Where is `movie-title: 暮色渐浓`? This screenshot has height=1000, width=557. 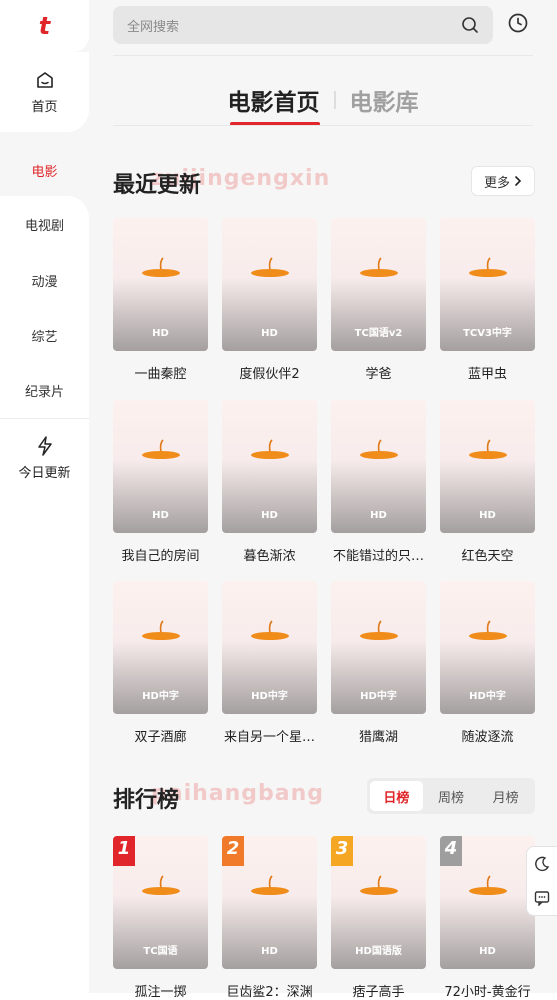
movie-title: 暮色渐浓 is located at coordinates (269, 554).